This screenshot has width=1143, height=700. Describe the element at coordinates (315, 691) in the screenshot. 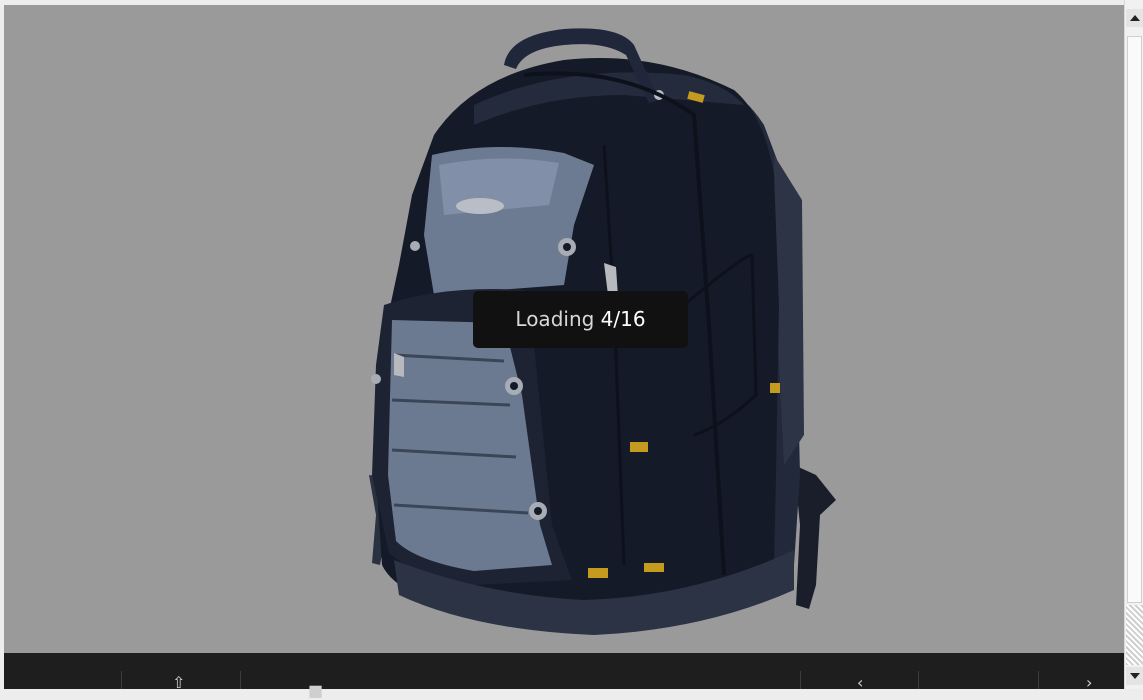

I see `image-icon: ■` at that location.